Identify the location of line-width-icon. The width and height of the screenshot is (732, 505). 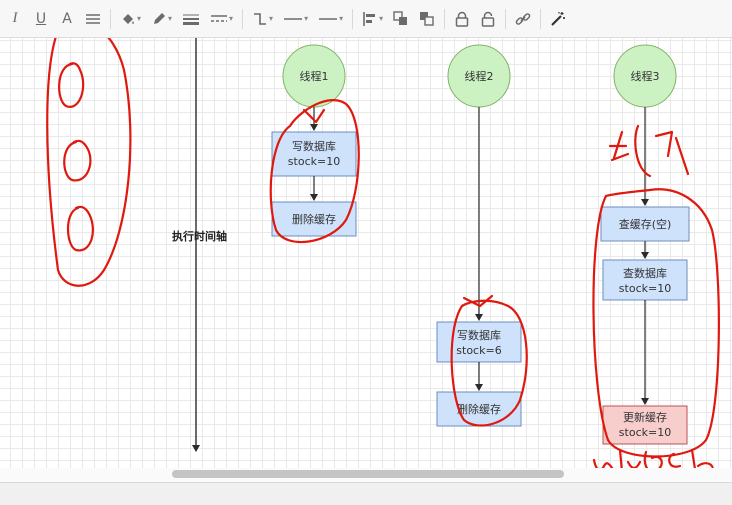
(191, 19).